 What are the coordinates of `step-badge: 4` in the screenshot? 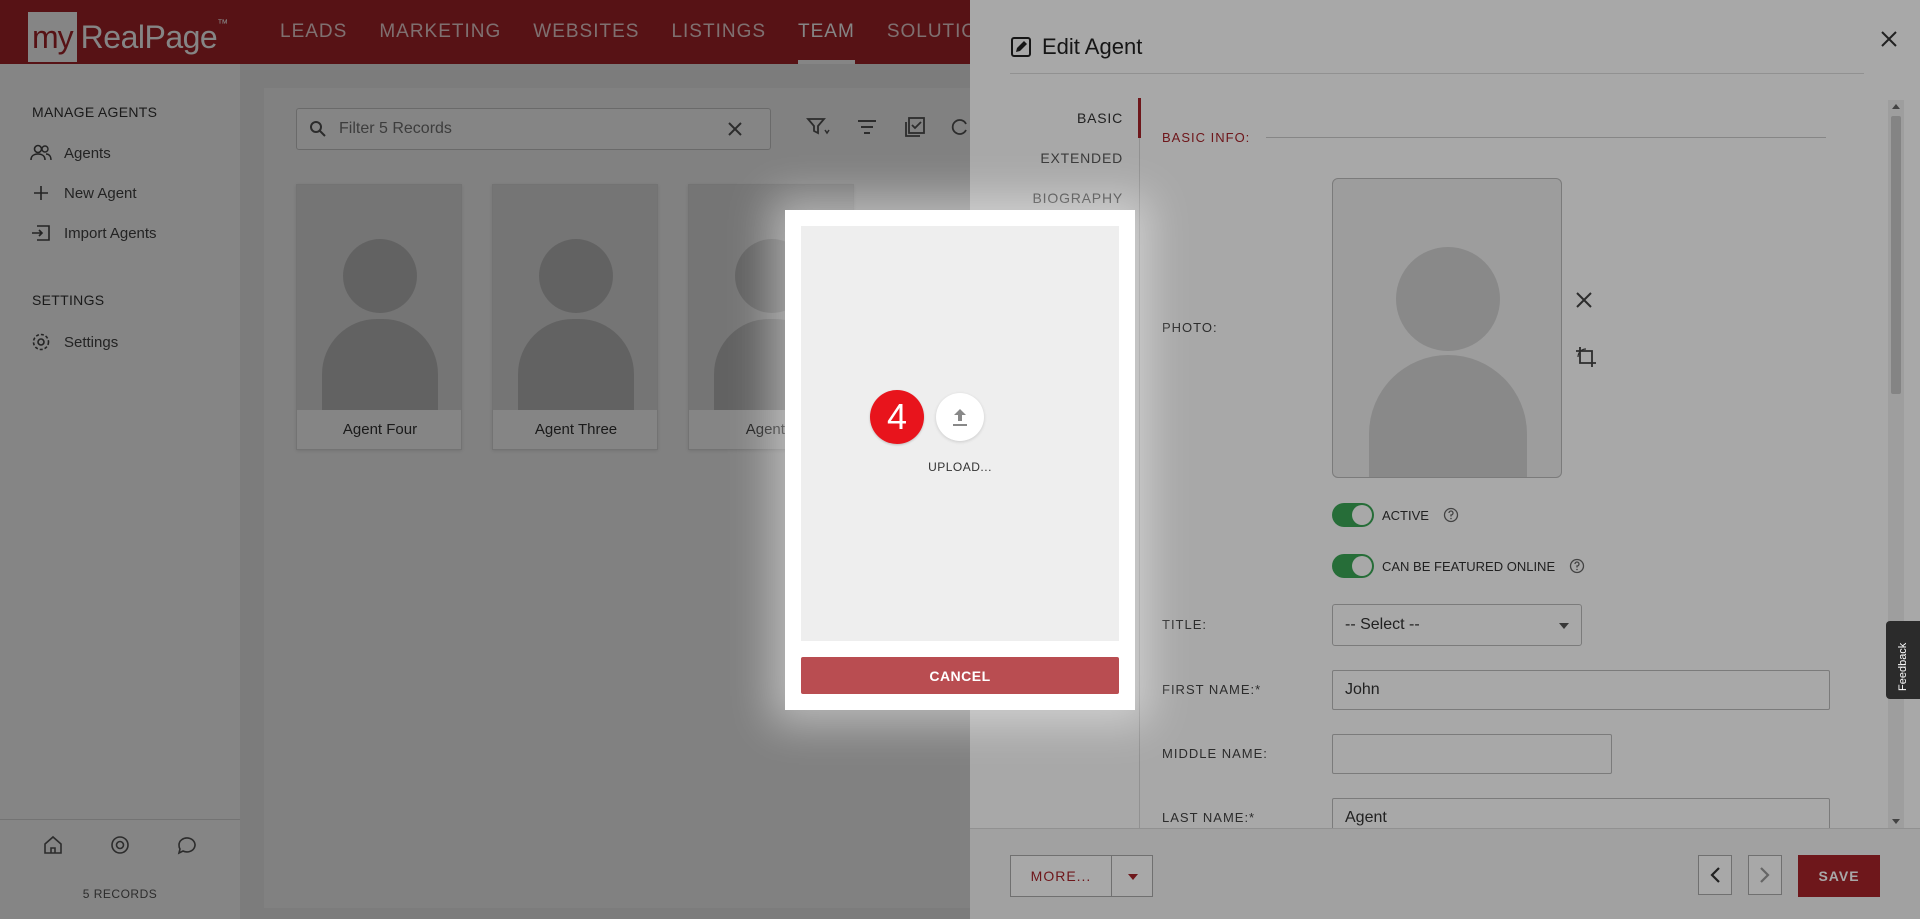 It's located at (897, 417).